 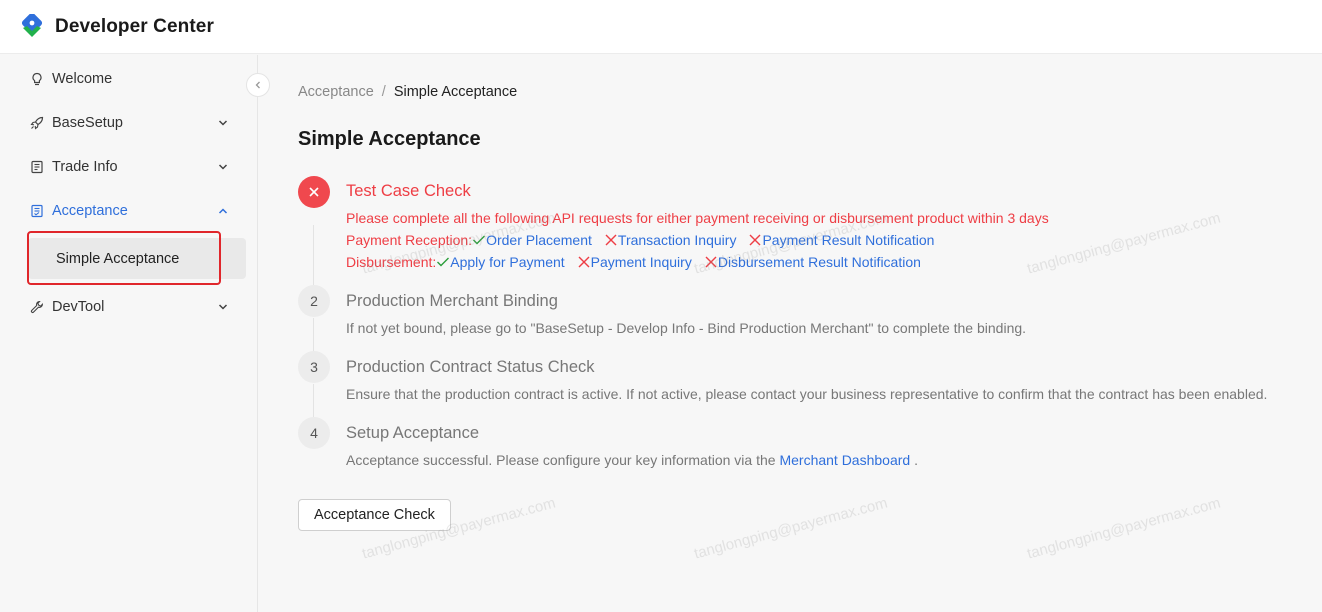 What do you see at coordinates (37, 307) in the screenshot?
I see `wrench-icon` at bounding box center [37, 307].